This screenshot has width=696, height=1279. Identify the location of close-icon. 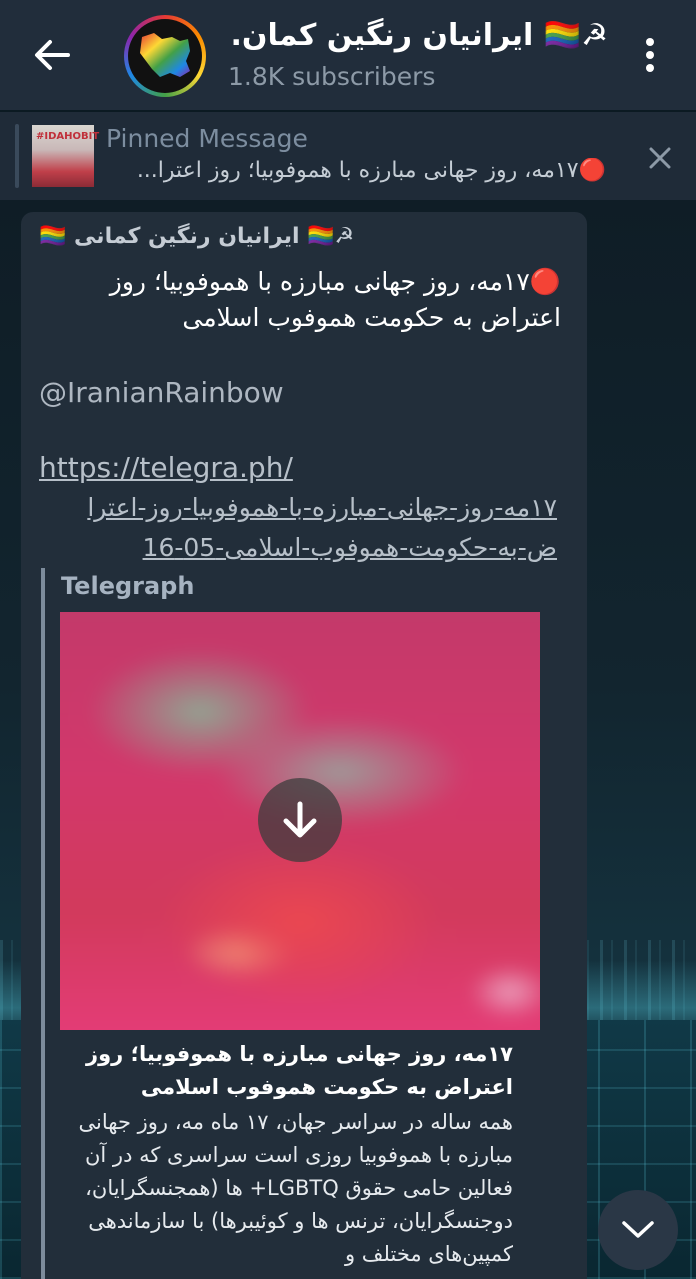
(660, 158).